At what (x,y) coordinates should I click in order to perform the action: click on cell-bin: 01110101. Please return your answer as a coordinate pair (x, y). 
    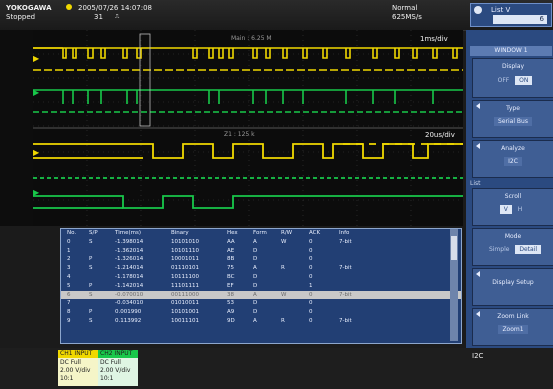
    Looking at the image, I should click on (185, 268).